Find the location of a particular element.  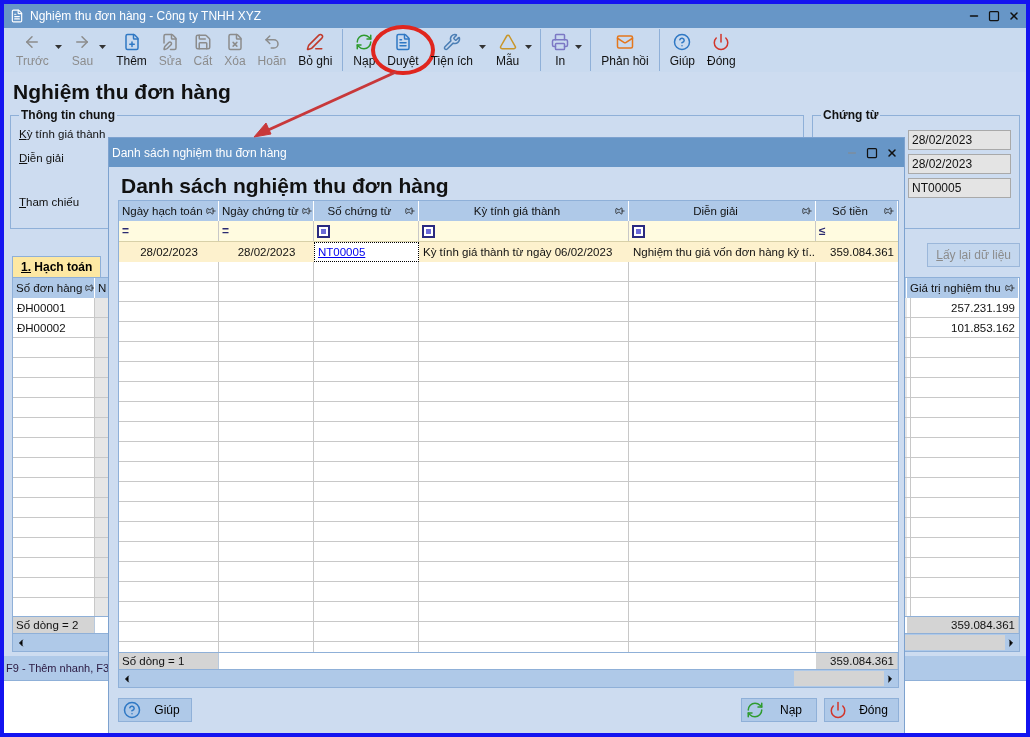

delete-document-icon is located at coordinates (234, 41).